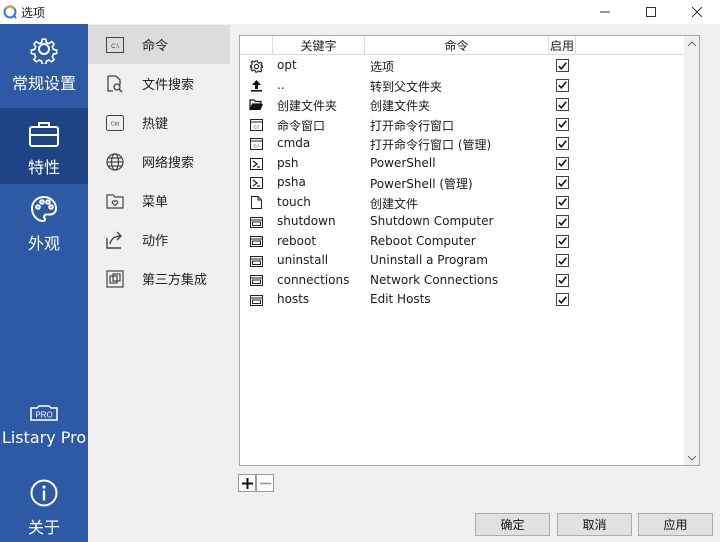 This screenshot has height=542, width=720. Describe the element at coordinates (594, 524) in the screenshot. I see `cancel-button: 取消` at that location.